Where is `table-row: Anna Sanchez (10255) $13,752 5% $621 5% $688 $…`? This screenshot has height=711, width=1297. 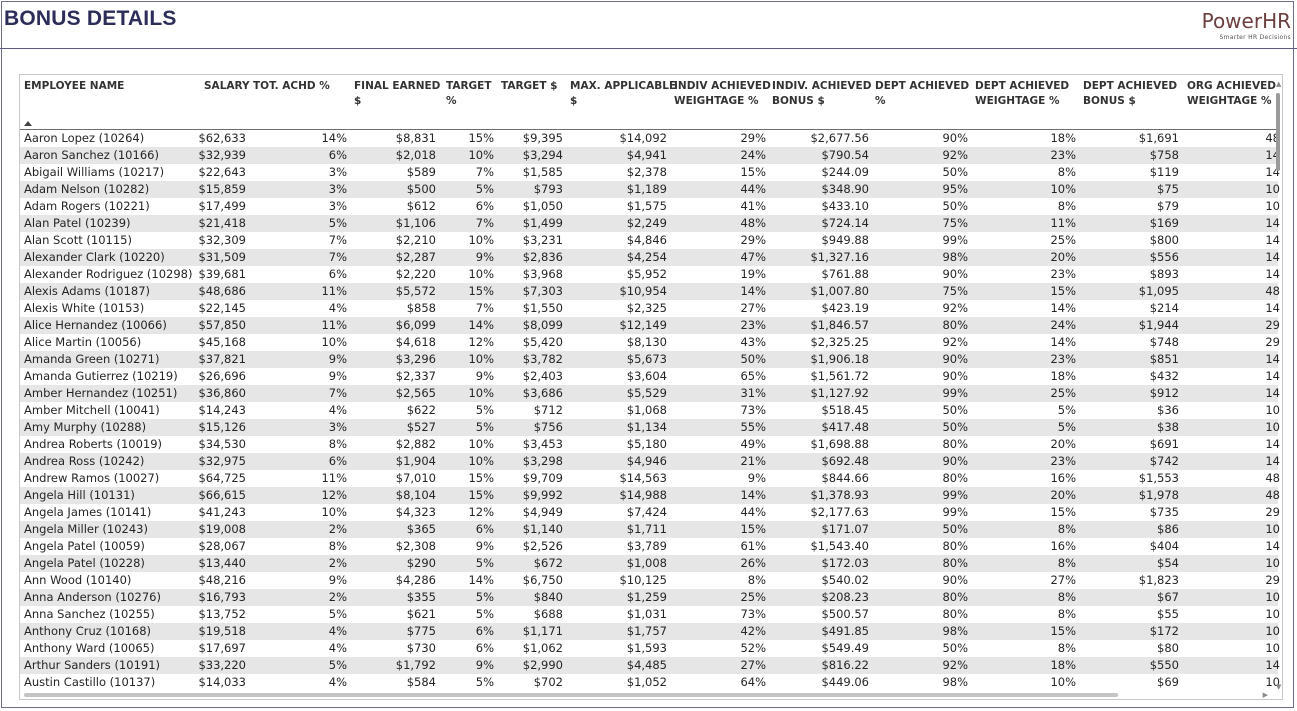
table-row: Anna Sanchez (10255) $13,752 5% $621 5% $688 $… is located at coordinates (650, 614).